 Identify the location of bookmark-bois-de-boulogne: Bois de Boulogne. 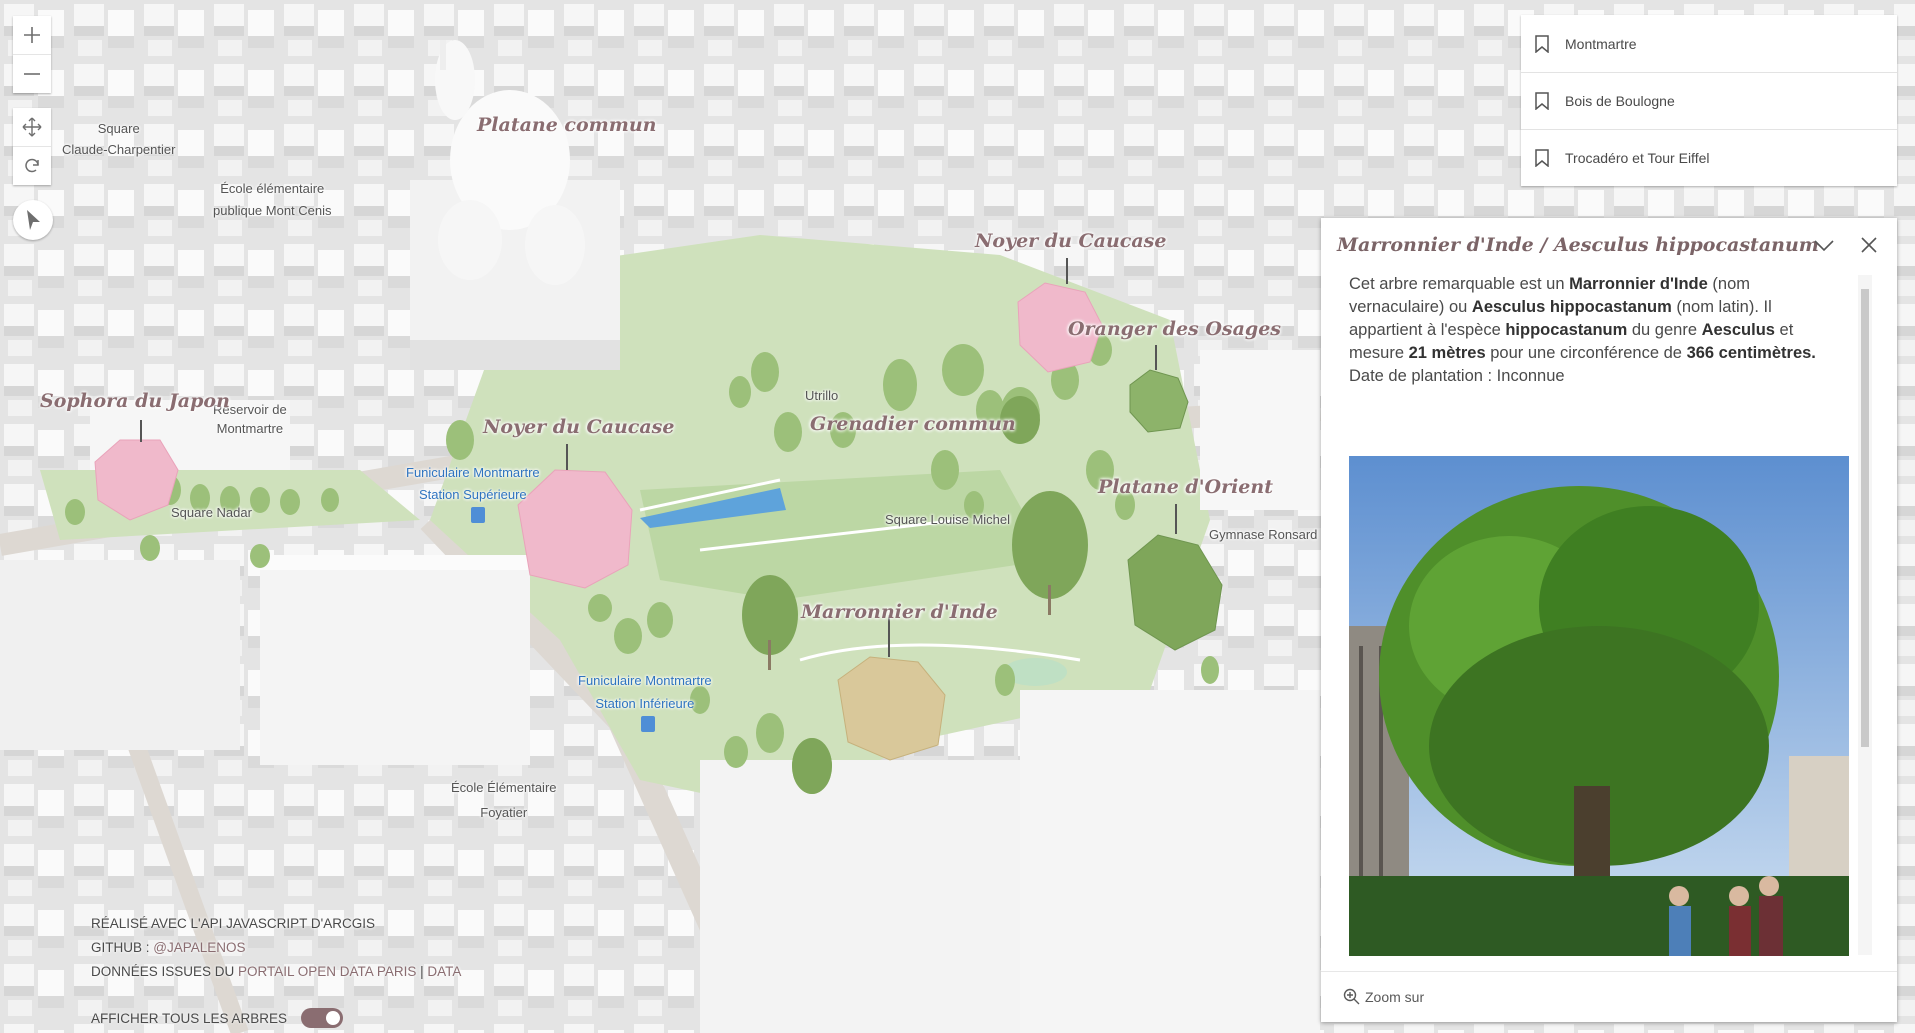
(1709, 100).